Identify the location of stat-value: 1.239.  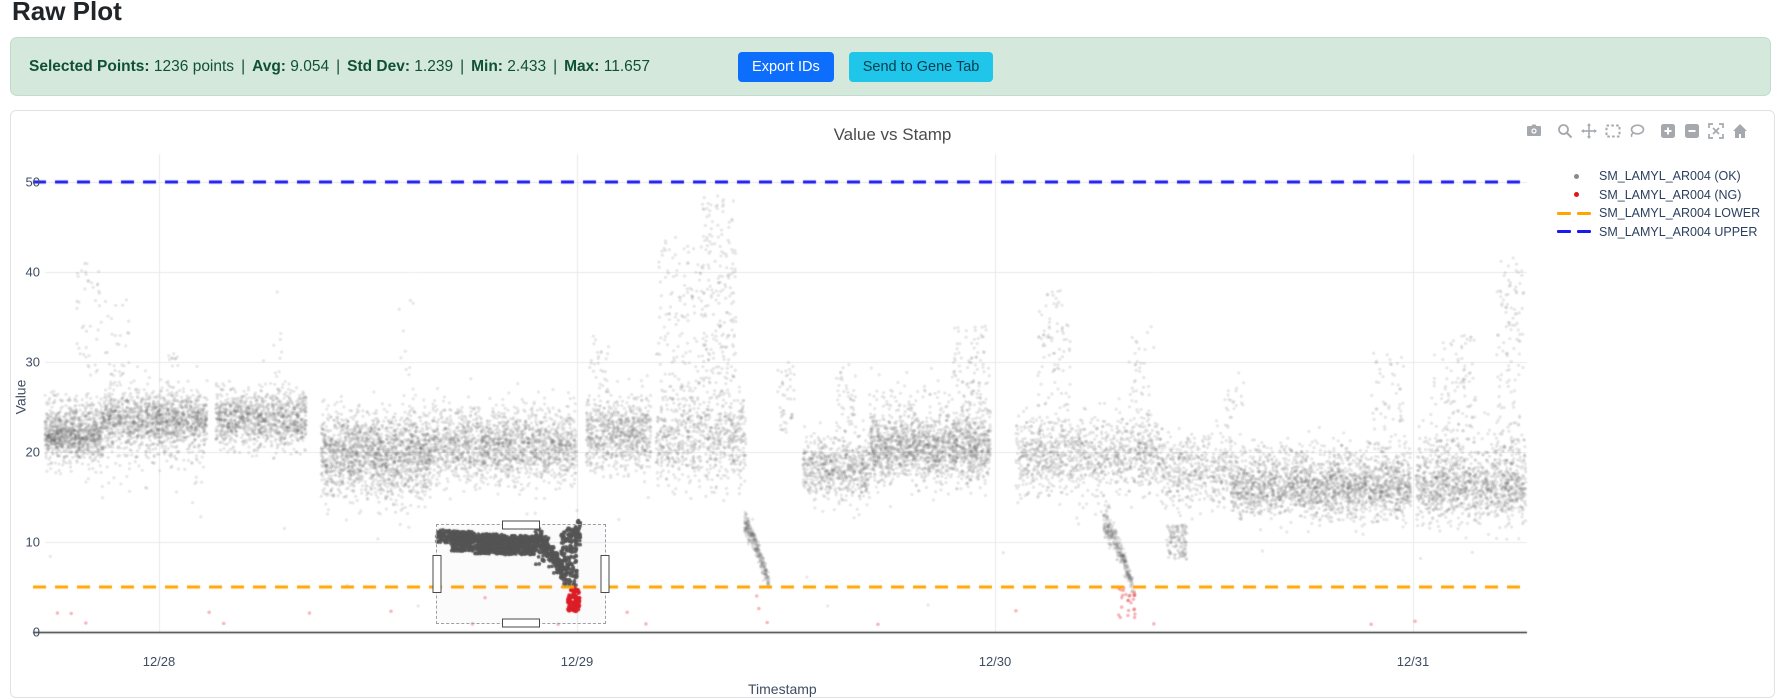
(434, 66).